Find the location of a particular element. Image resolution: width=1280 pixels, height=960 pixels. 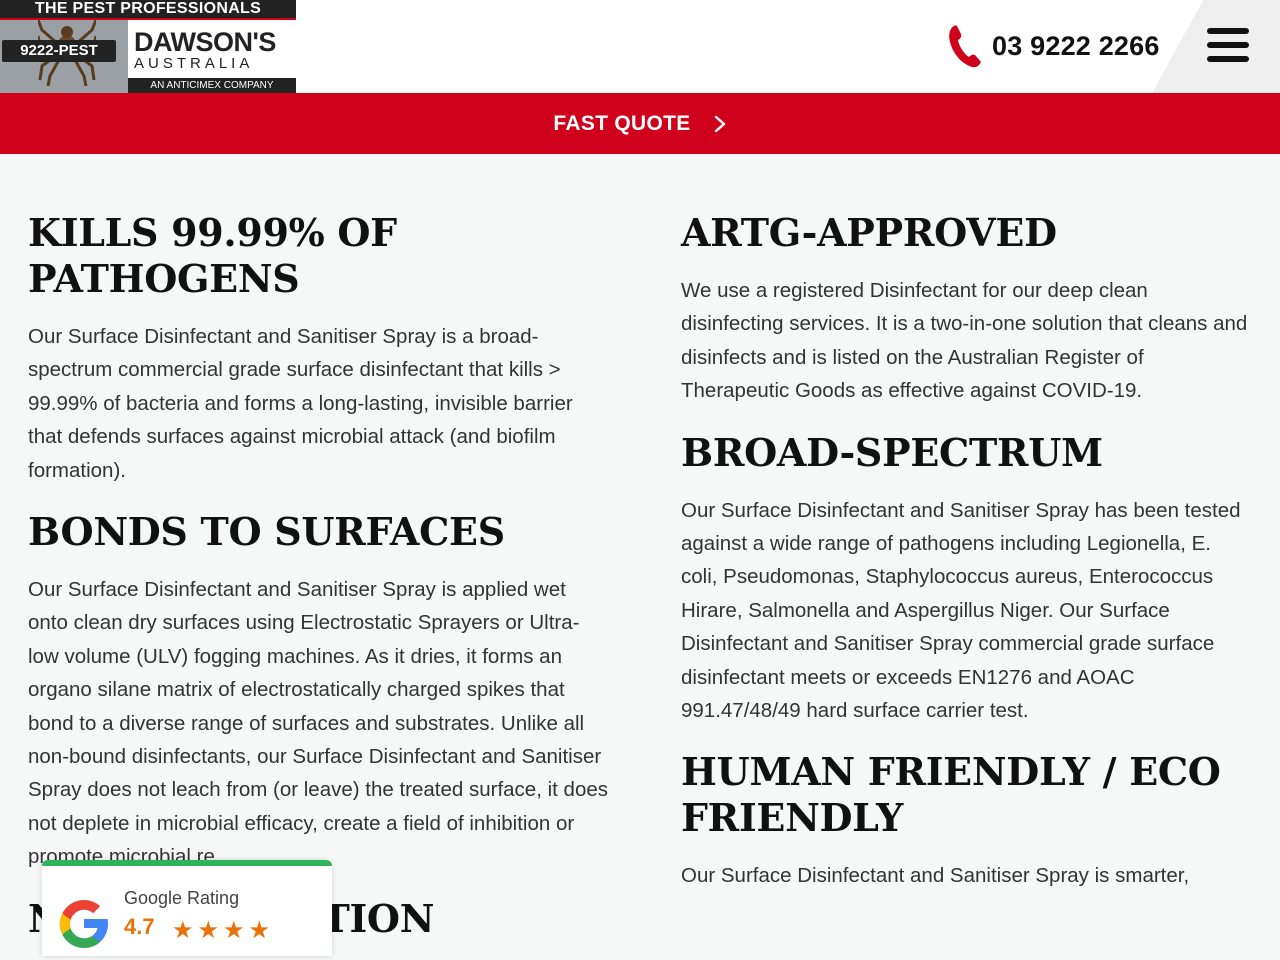

logo-brand-name: DAWSON'S is located at coordinates (205, 42).